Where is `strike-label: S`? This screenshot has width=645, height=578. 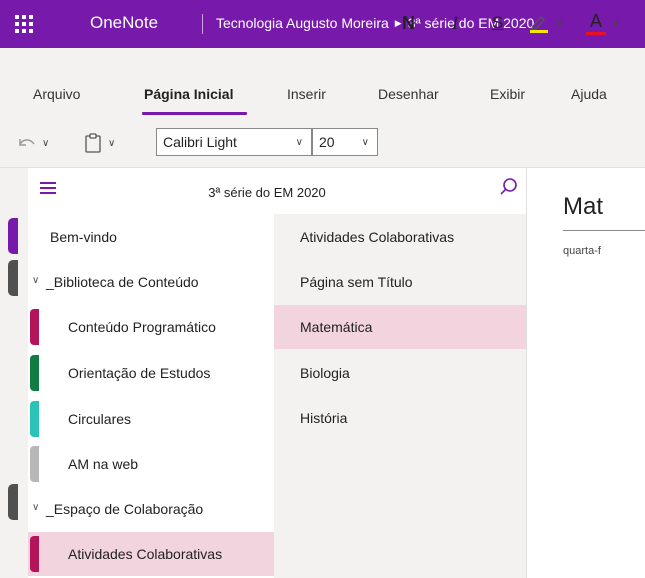 strike-label: S is located at coordinates (498, 22).